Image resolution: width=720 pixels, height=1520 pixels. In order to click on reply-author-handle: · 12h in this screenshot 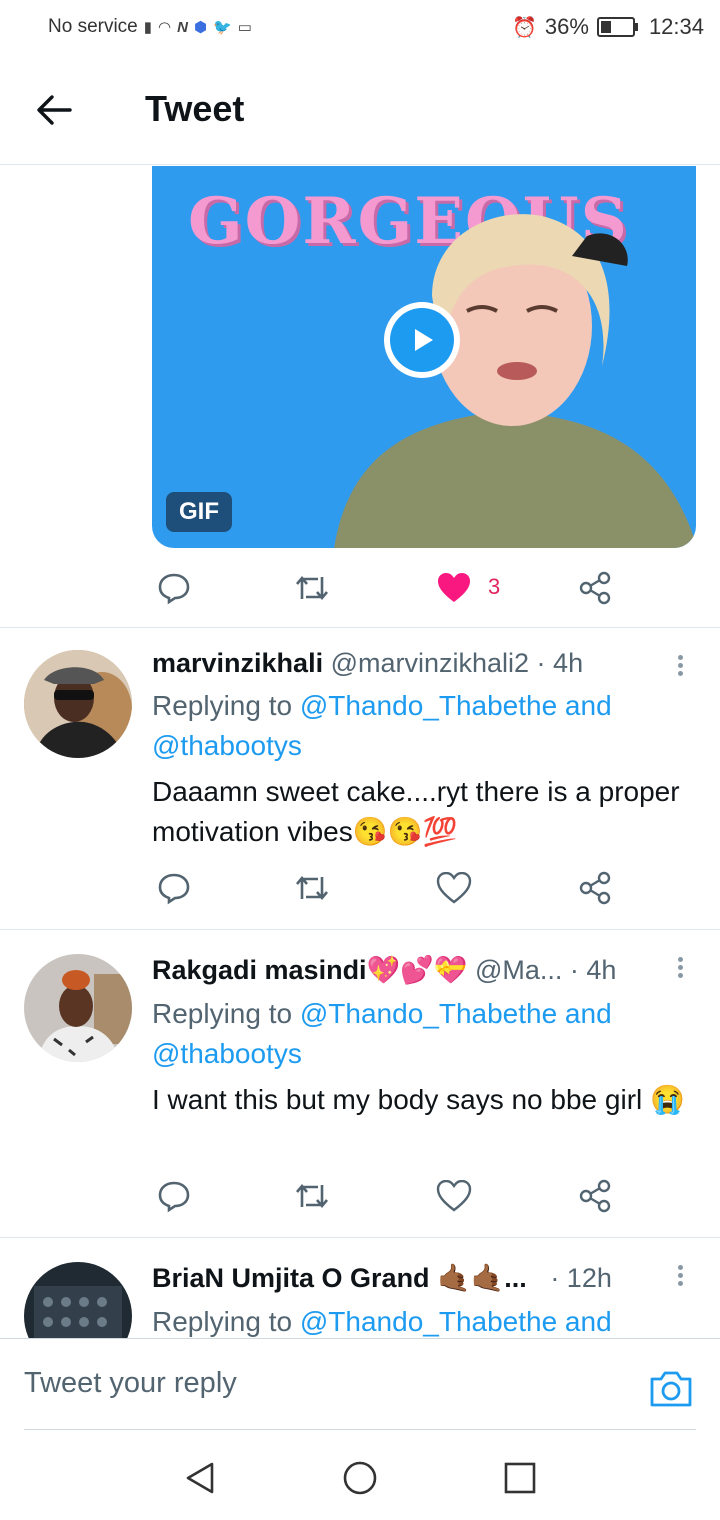, I will do `click(581, 1278)`.